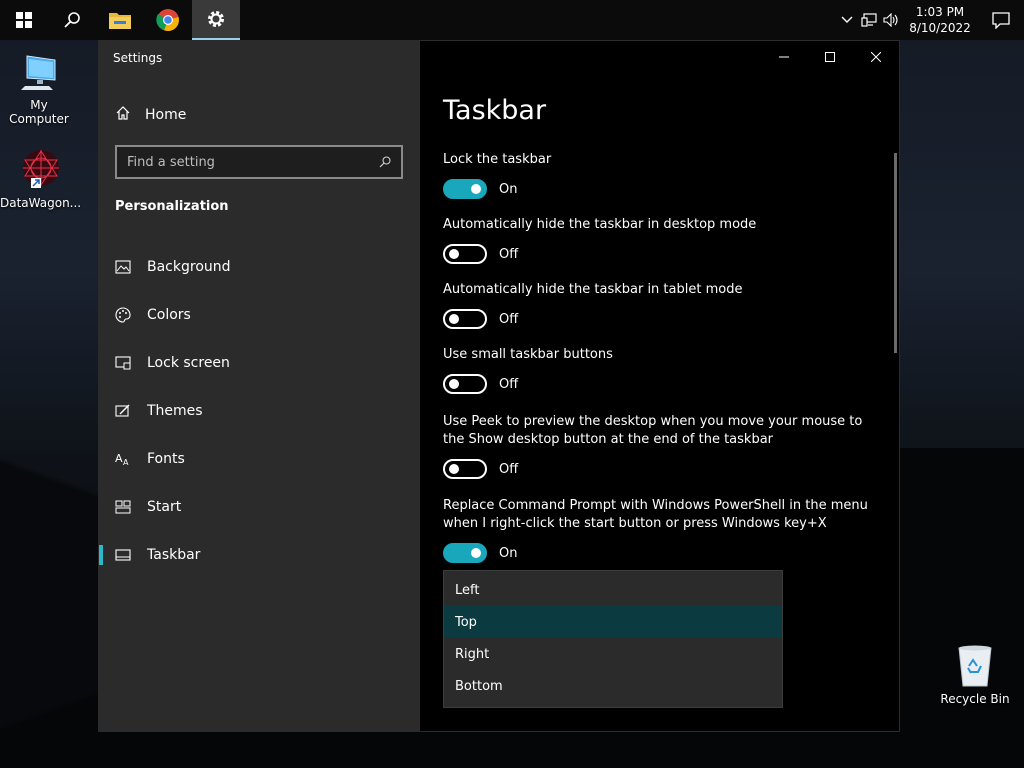  I want to click on toggle-peek: Off, so click(480, 469).